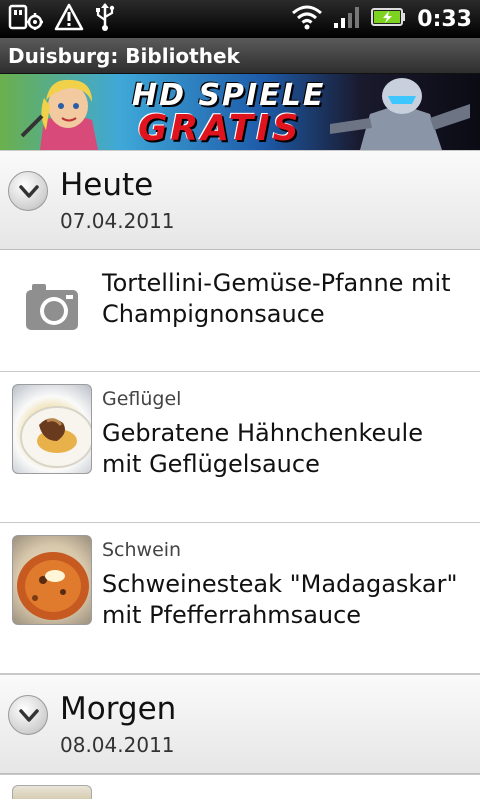 This screenshot has height=800, width=480. Describe the element at coordinates (400, 114) in the screenshot. I see `robot-warrior-graphic` at that location.